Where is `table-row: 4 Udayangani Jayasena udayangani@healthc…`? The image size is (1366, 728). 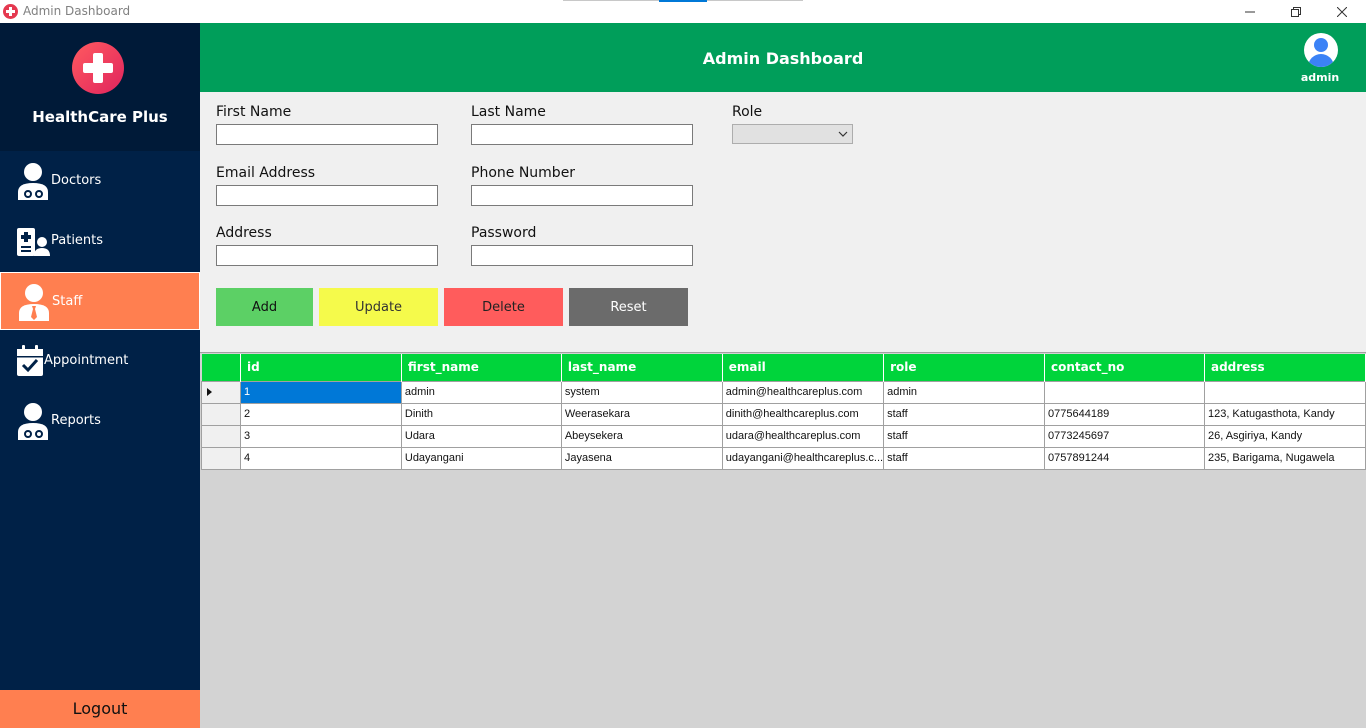 table-row: 4 Udayangani Jayasena udayangani@healthc… is located at coordinates (783, 458).